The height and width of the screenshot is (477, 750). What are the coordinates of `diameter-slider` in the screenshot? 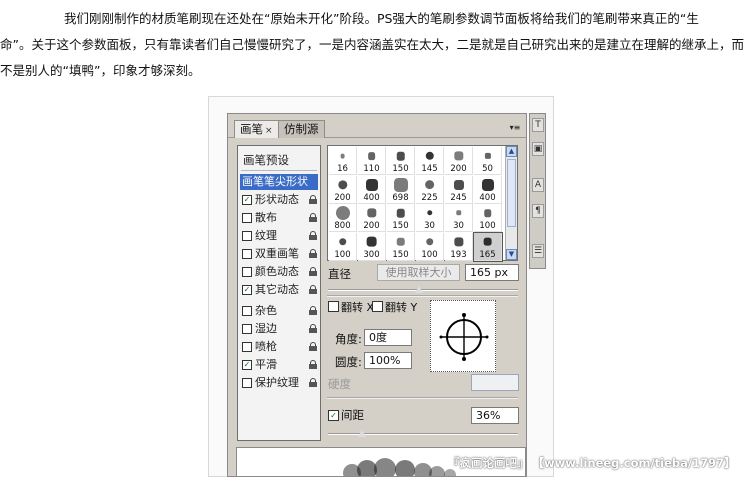 It's located at (423, 290).